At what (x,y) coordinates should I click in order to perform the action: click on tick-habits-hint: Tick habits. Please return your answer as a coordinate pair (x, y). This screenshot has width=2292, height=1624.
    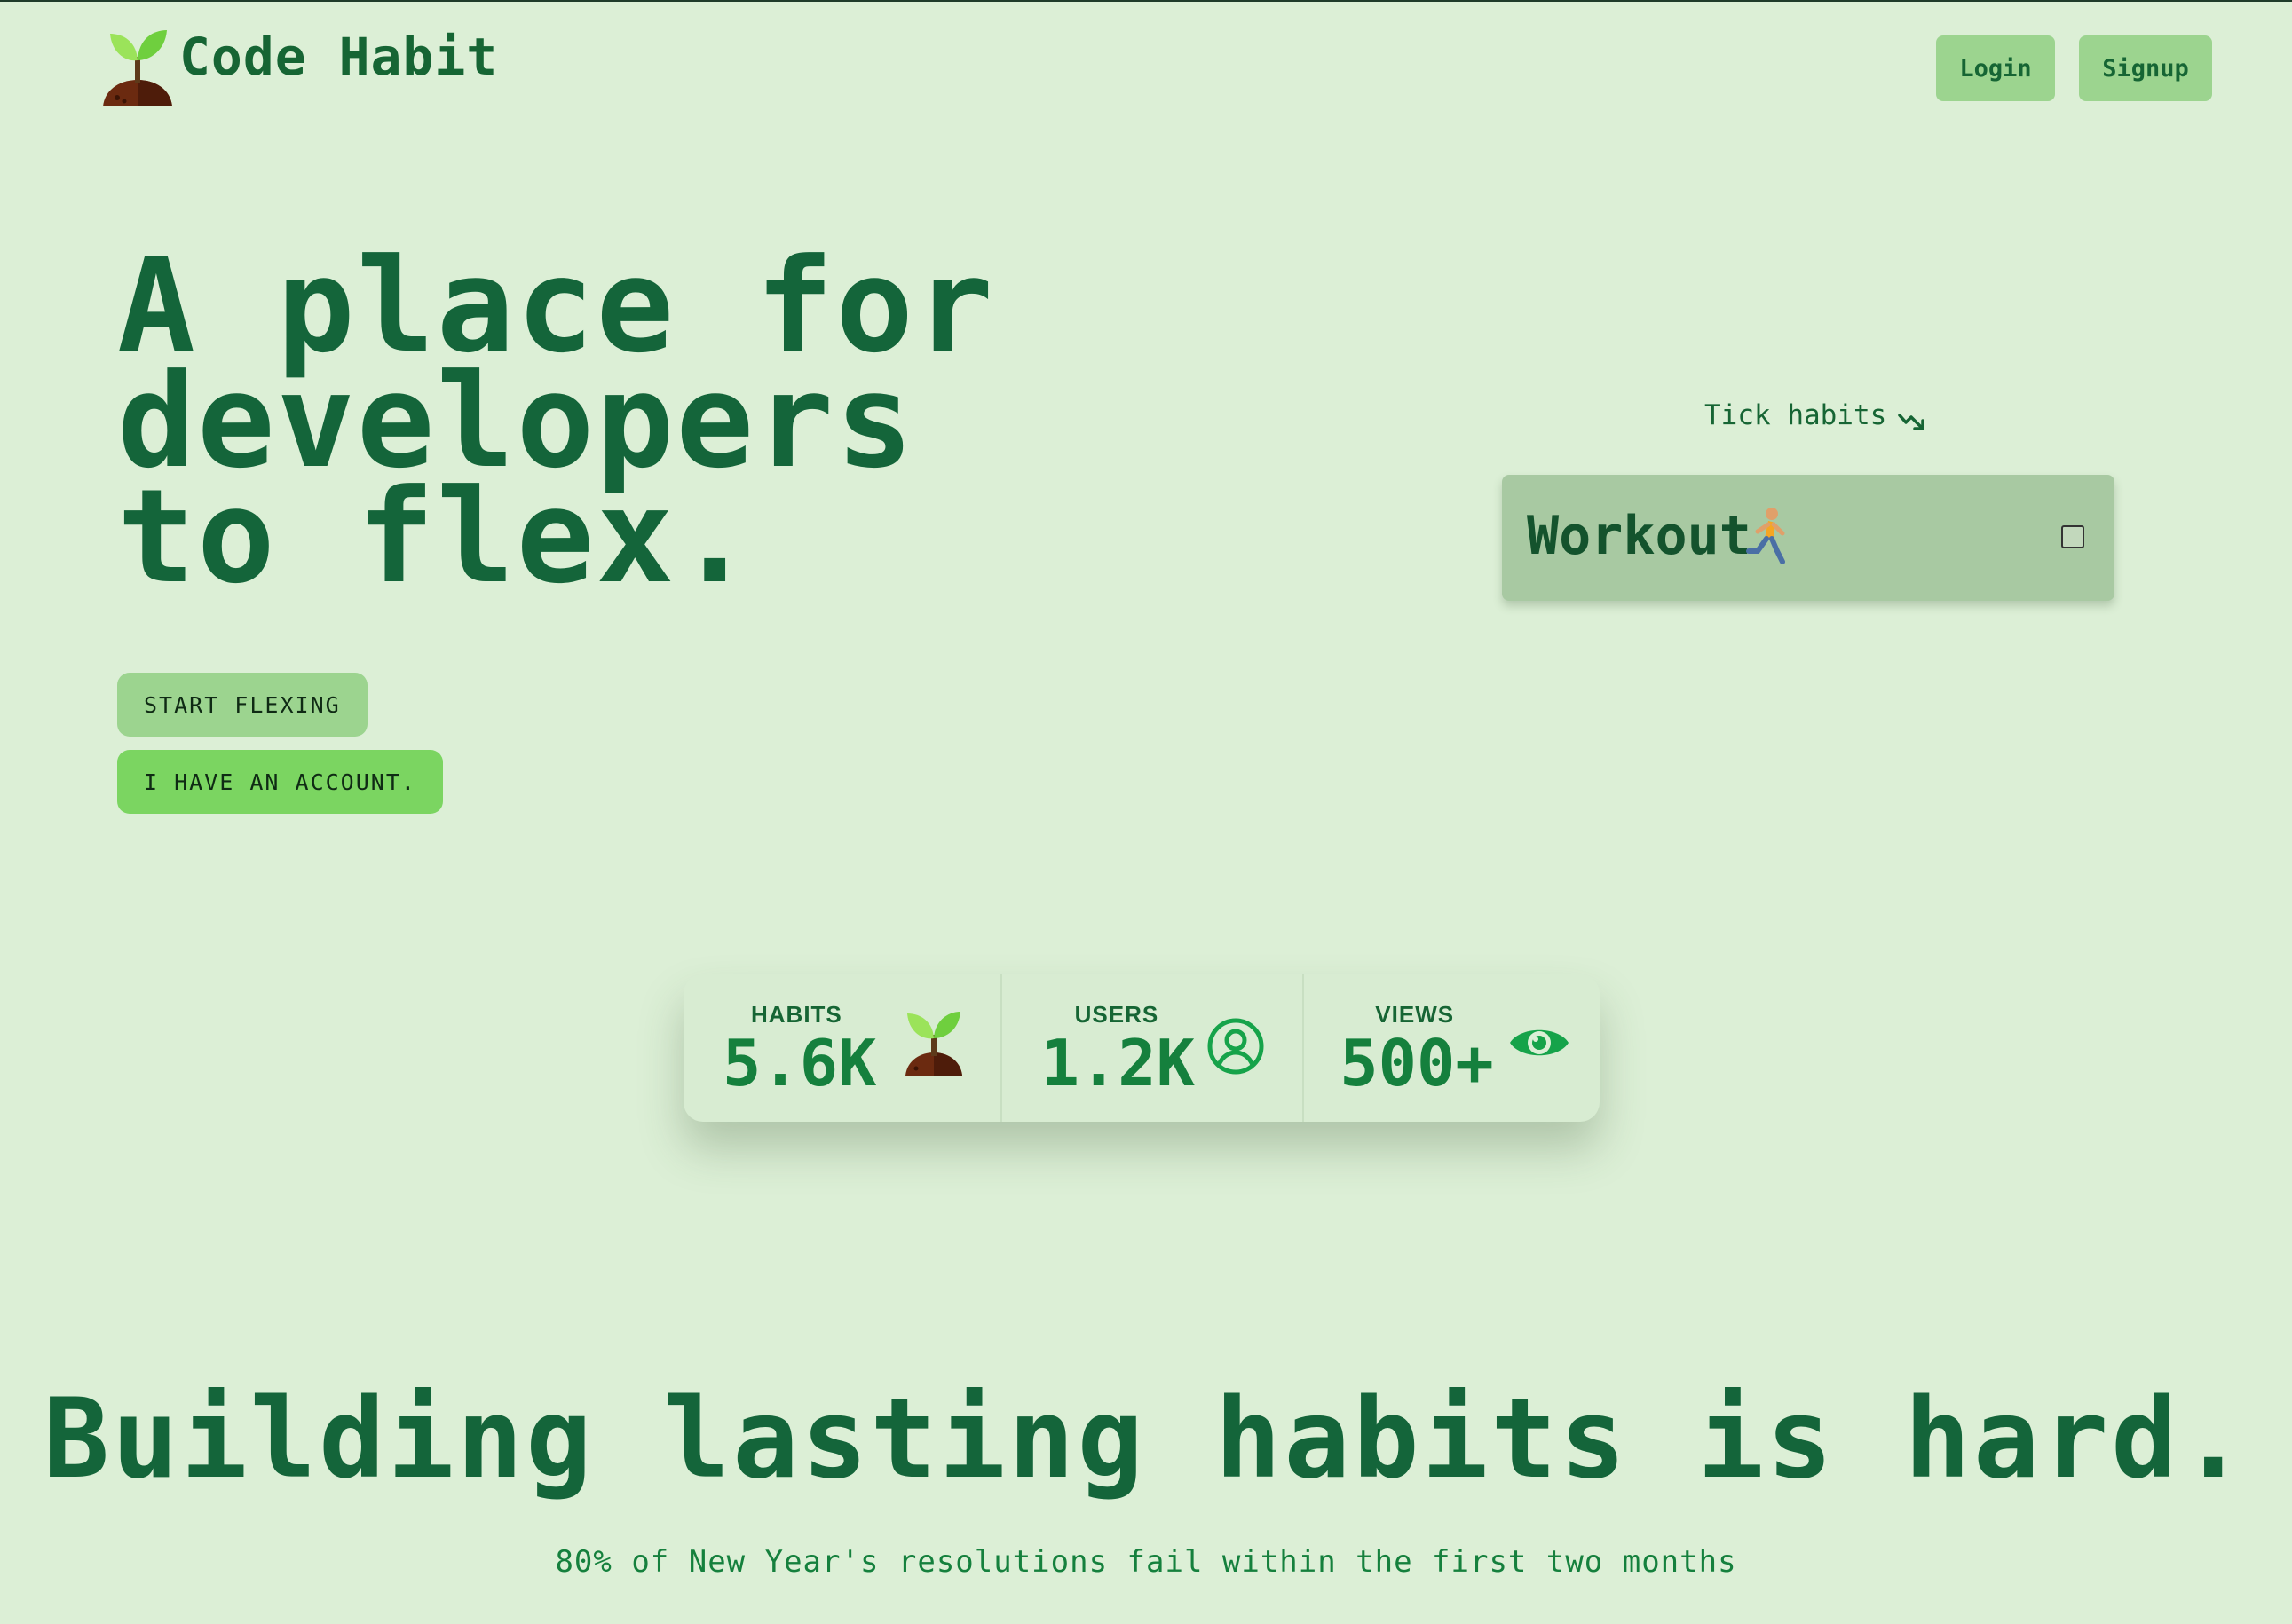
    Looking at the image, I should click on (1815, 415).